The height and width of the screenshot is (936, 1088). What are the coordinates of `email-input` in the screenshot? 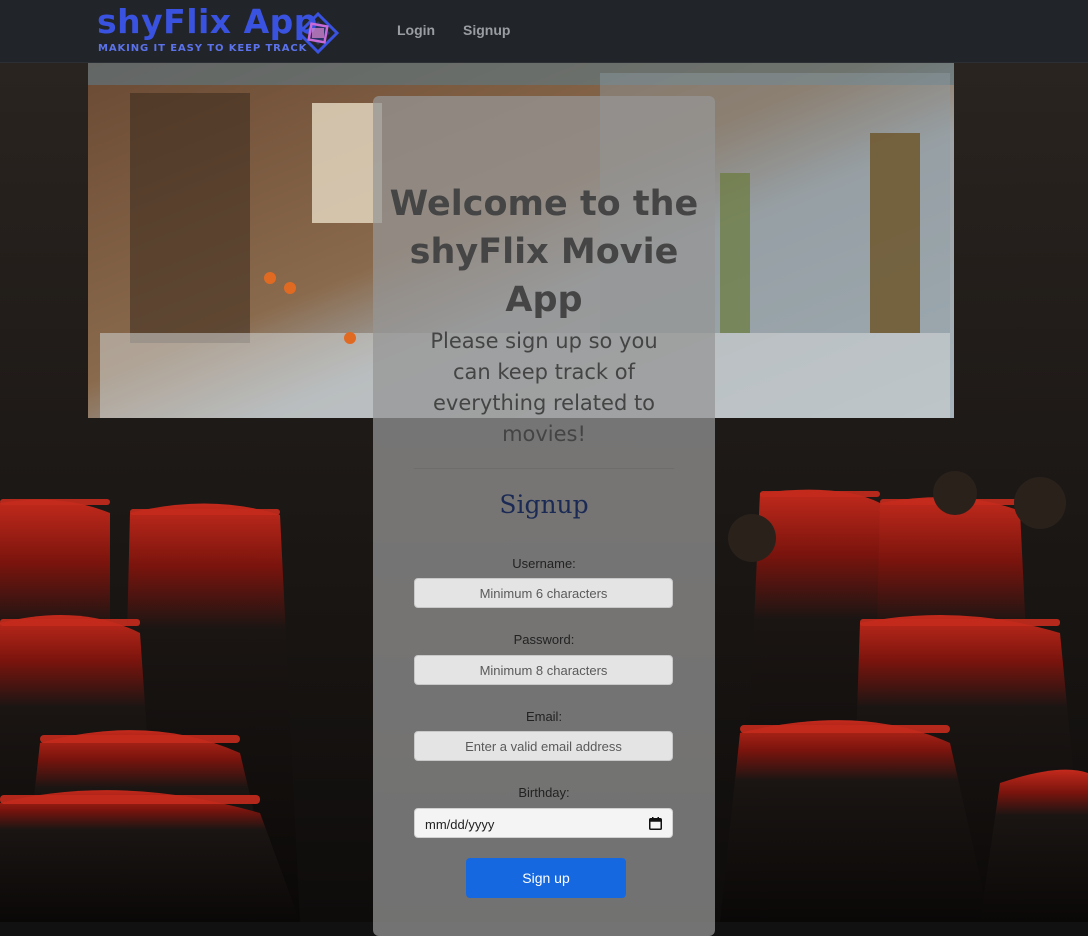 It's located at (543, 746).